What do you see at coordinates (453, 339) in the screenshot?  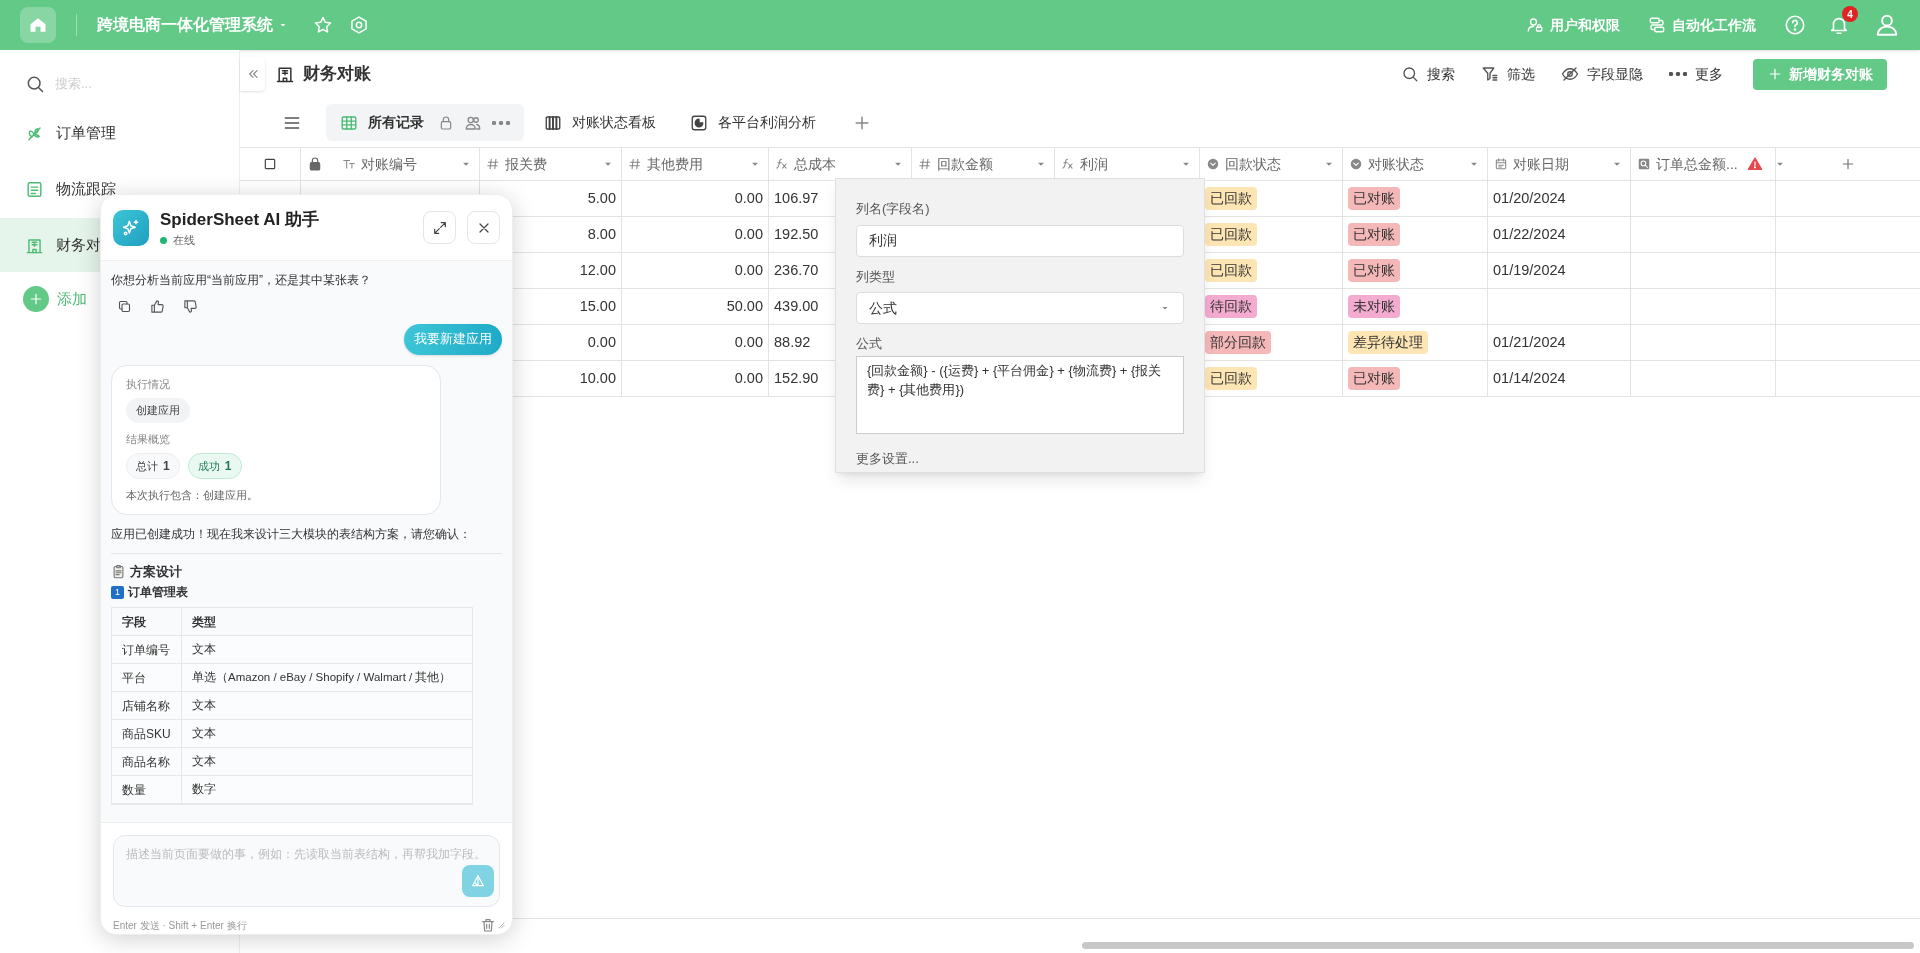 I see `user-message: 我要新建应用` at bounding box center [453, 339].